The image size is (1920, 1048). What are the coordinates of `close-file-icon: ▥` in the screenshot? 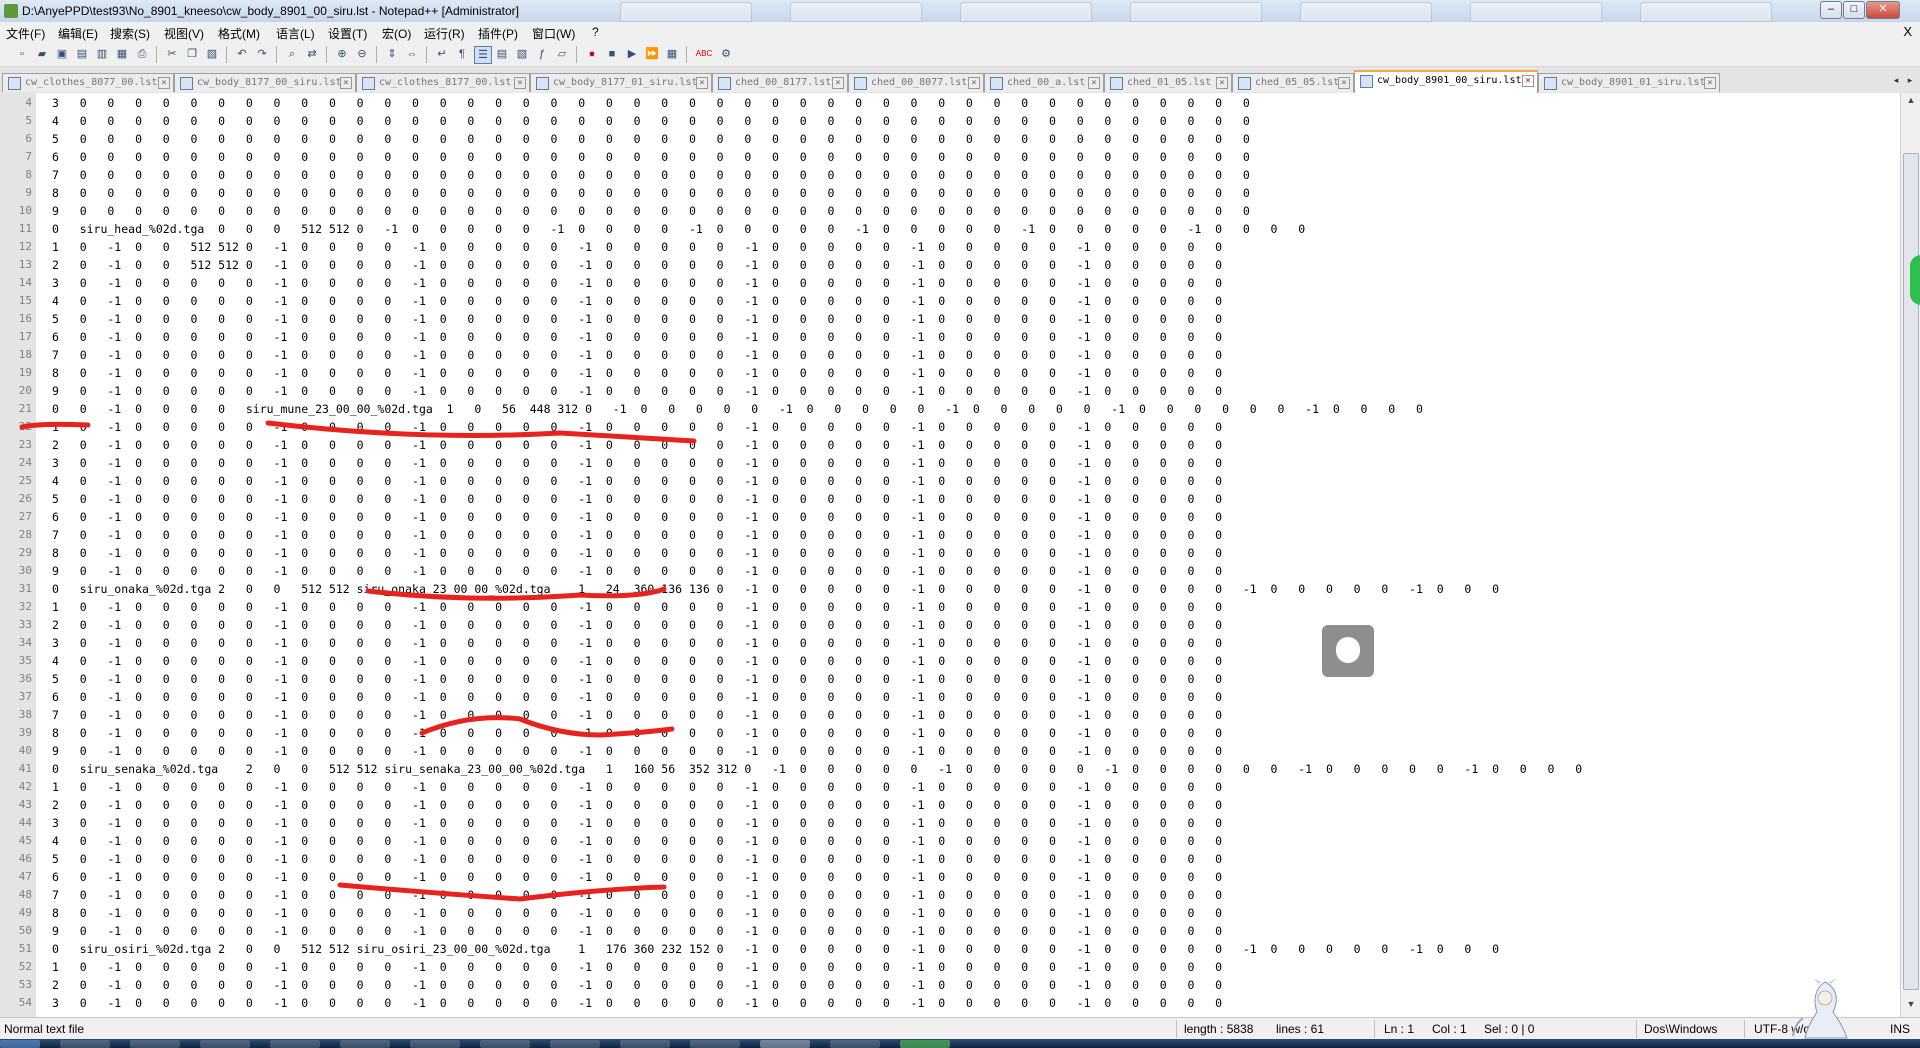 It's located at (102, 54).